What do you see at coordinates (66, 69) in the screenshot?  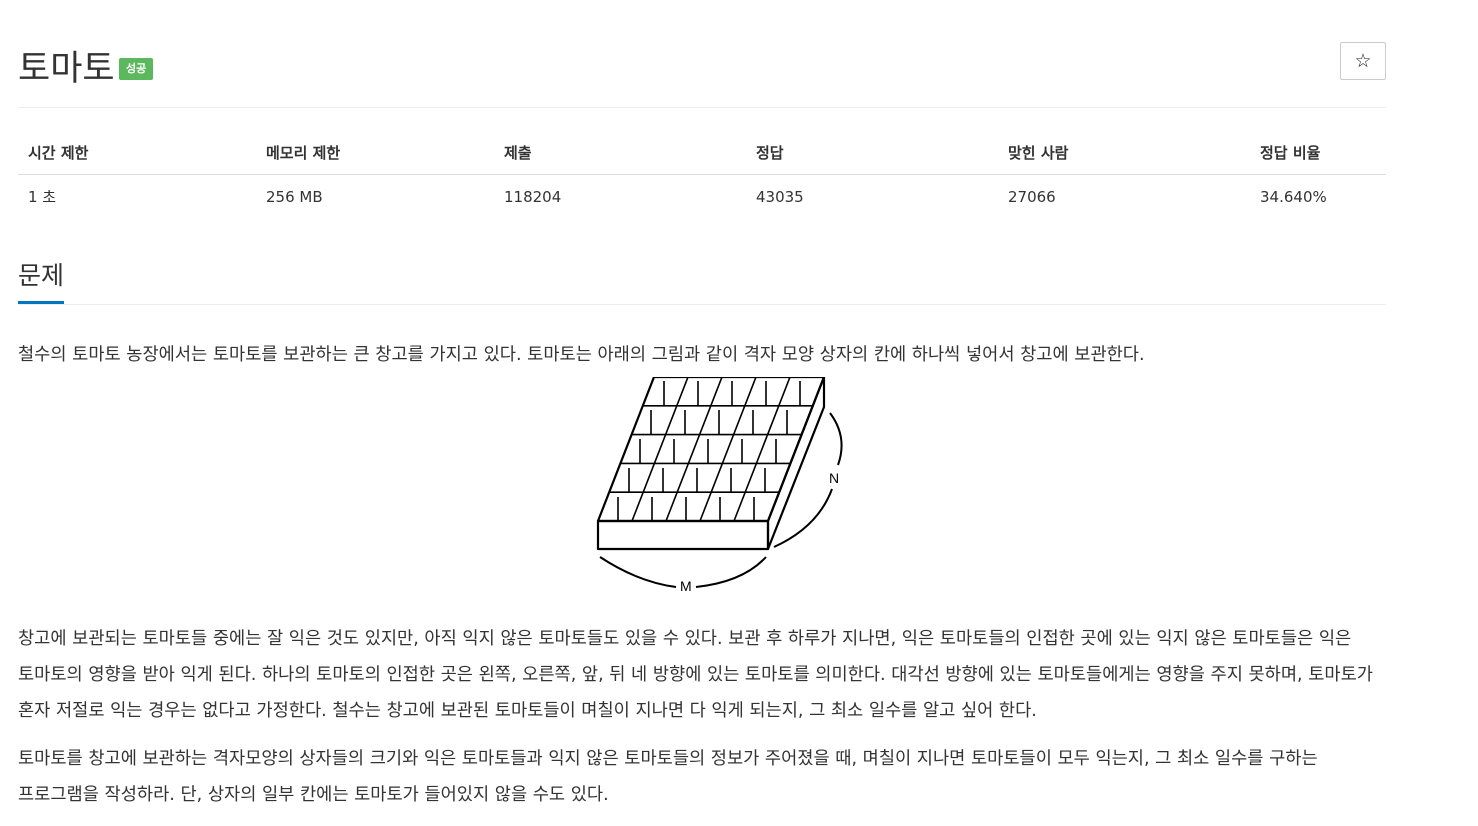 I see `problem-title: 토마토` at bounding box center [66, 69].